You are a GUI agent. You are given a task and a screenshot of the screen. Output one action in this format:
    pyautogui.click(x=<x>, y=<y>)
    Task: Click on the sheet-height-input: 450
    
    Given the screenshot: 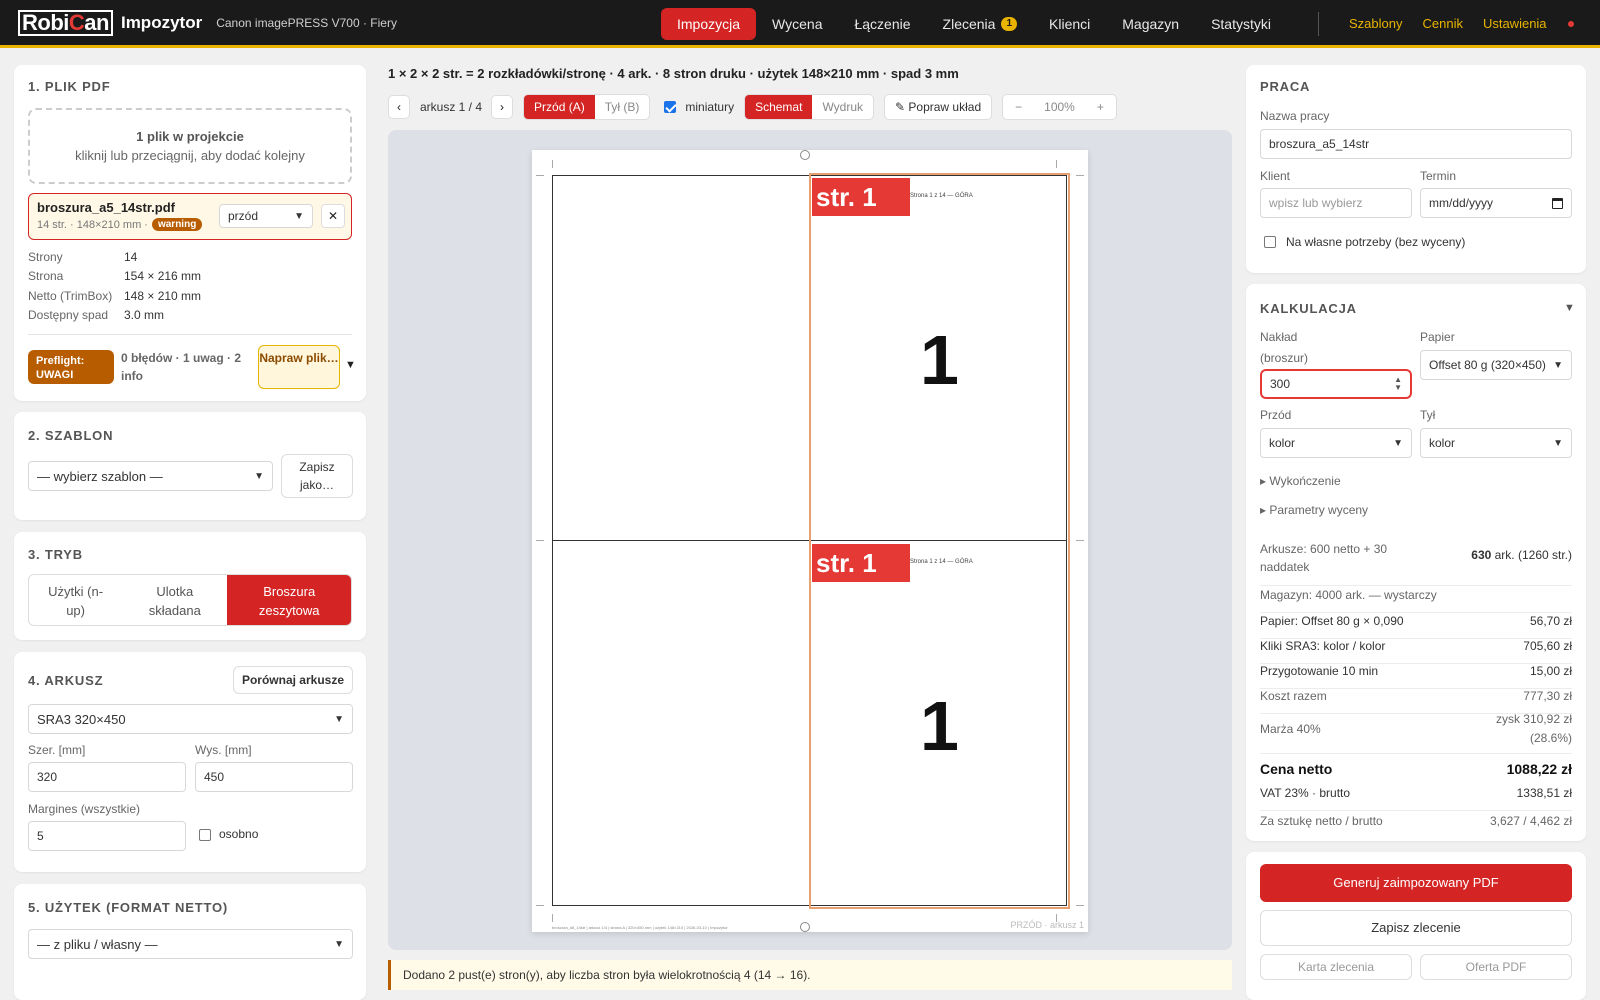 What is the action you would take?
    pyautogui.click(x=274, y=777)
    